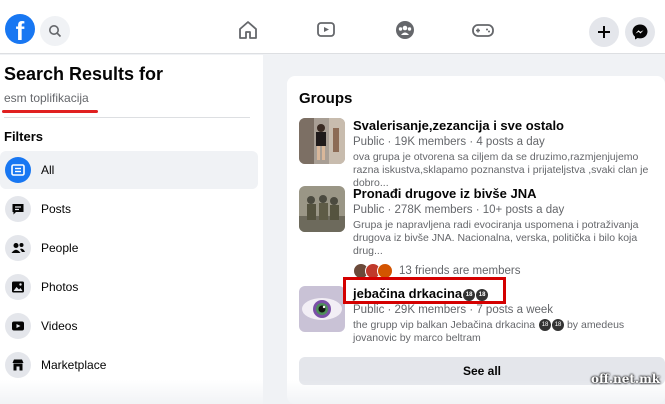 Image resolution: width=665 pixels, height=404 pixels. Describe the element at coordinates (74, 365) in the screenshot. I see `filter-label: Marketplace` at that location.